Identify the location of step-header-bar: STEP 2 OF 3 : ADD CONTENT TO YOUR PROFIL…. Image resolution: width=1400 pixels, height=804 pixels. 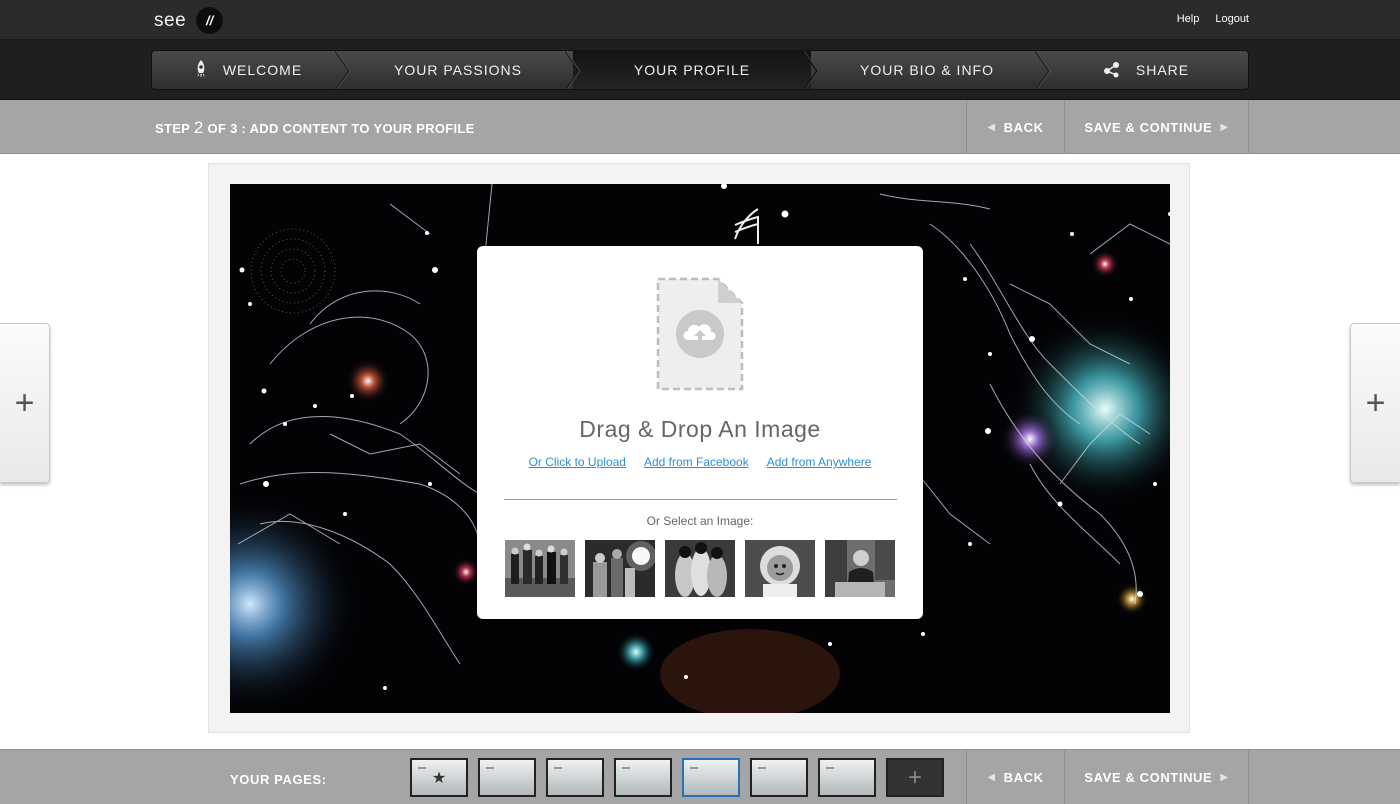
(700, 127).